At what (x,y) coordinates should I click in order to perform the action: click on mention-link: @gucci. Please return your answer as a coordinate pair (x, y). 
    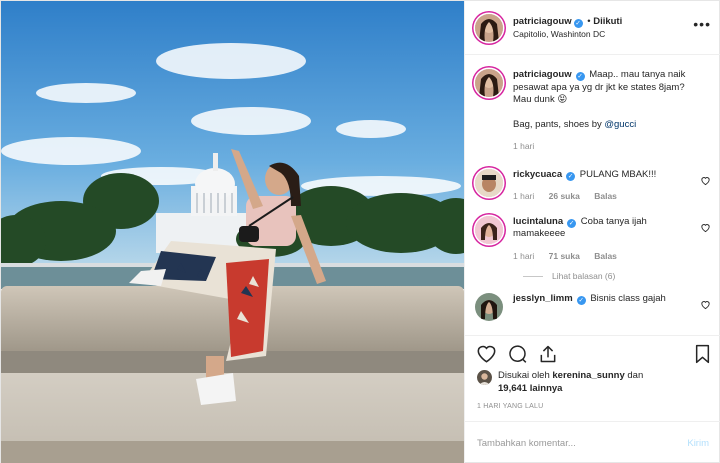
    Looking at the image, I should click on (620, 124).